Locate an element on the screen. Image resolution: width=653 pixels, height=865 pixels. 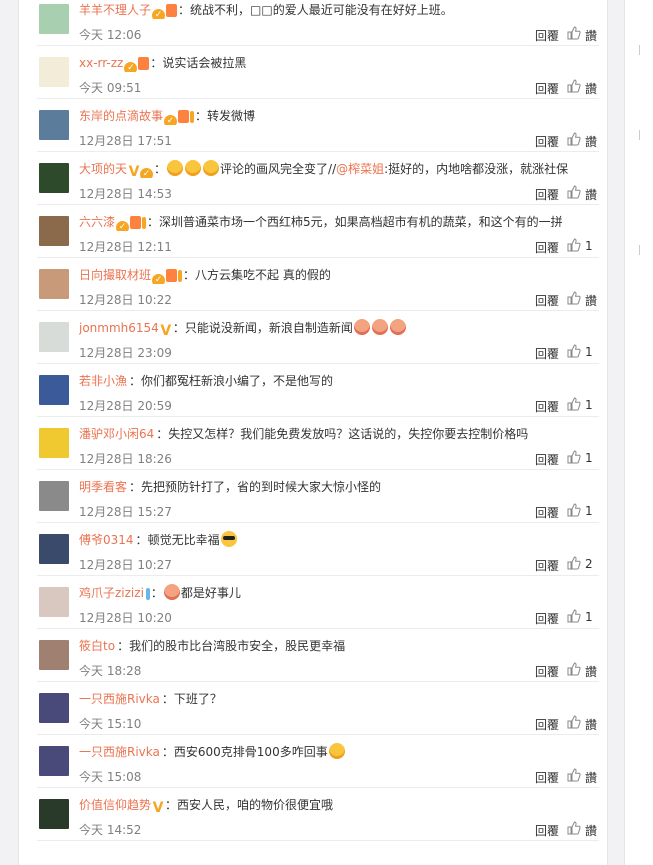
comment-text: 顿觉无比幸福 is located at coordinates (183, 540).